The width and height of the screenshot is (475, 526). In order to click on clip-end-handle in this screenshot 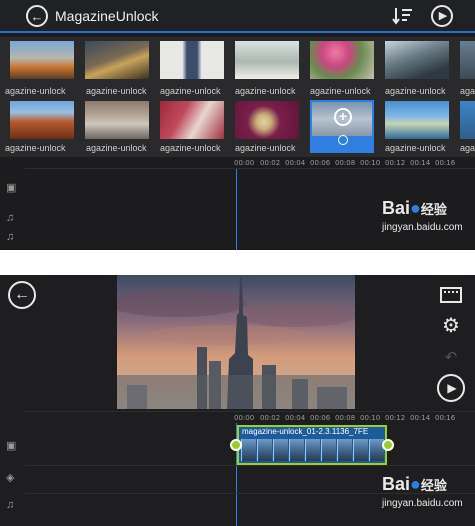, I will do `click(388, 445)`.